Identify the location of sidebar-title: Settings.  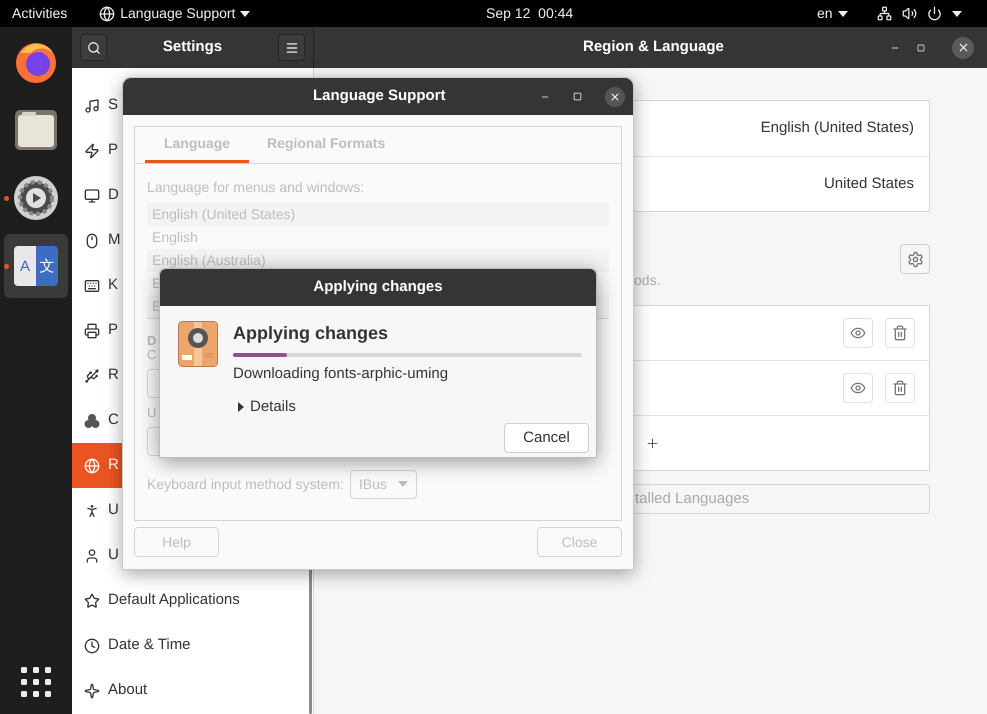
(193, 47).